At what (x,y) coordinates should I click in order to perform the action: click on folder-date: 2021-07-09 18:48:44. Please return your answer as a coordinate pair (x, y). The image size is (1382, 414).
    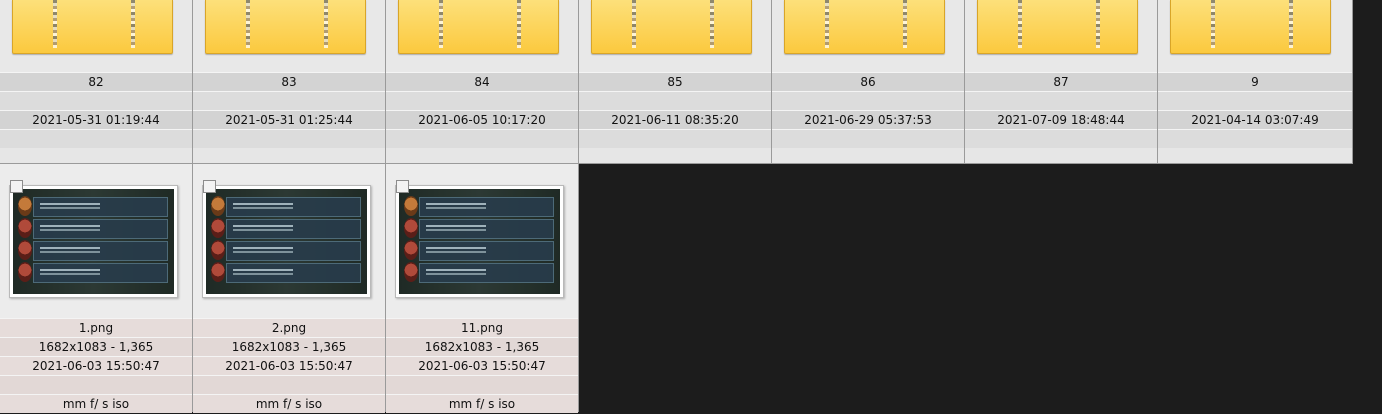
    Looking at the image, I should click on (1061, 119).